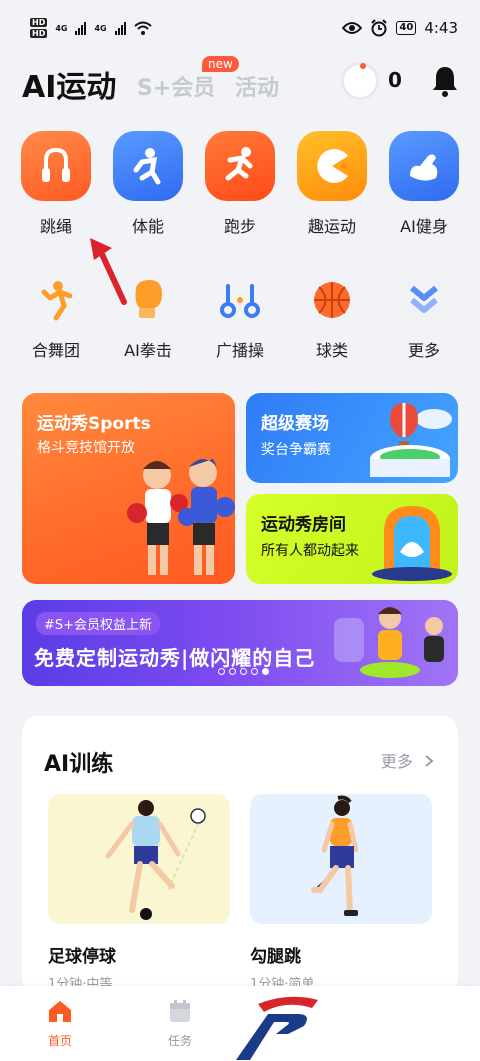 This screenshot has height=1061, width=480. Describe the element at coordinates (275, 957) in the screenshot. I see `exercise-name: 勾腿跳` at that location.